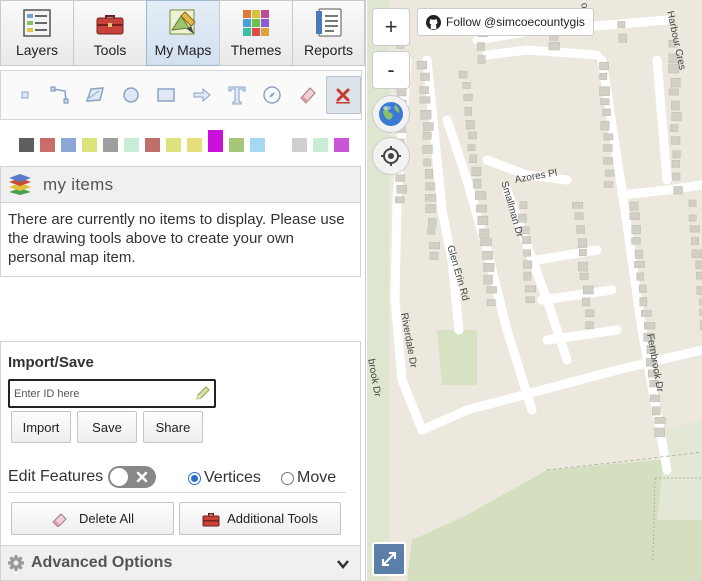 The height and width of the screenshot is (581, 702). Describe the element at coordinates (433, 22) in the screenshot. I see `github-icon` at that location.